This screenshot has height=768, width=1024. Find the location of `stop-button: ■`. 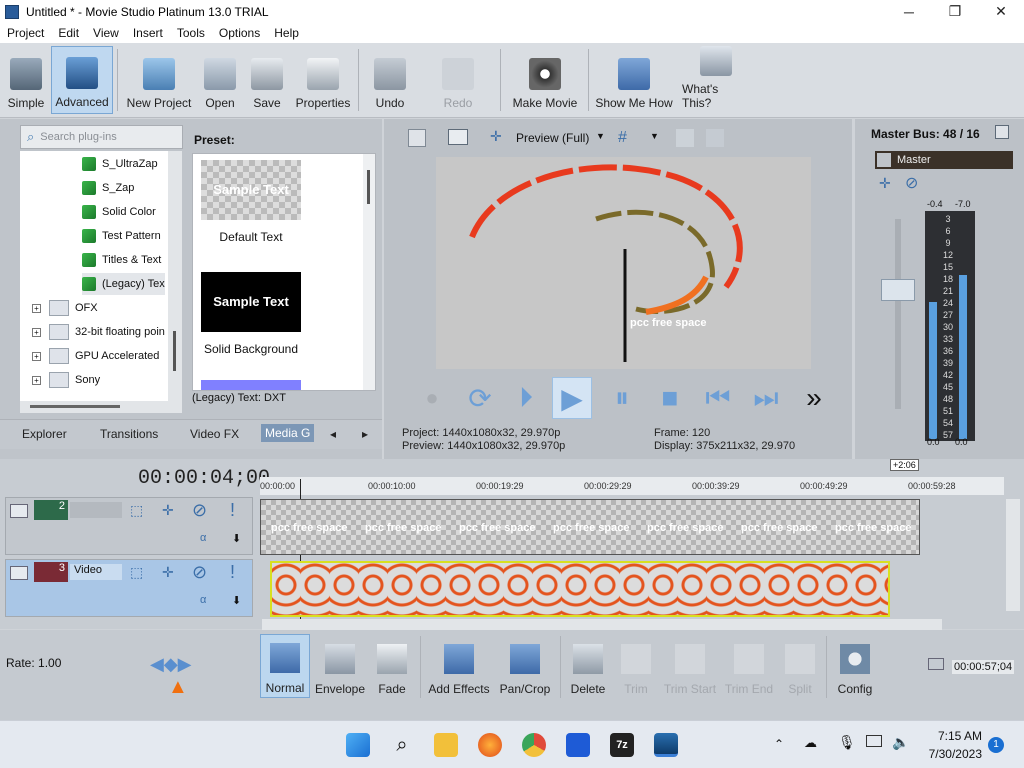

stop-button: ■ is located at coordinates (670, 398).